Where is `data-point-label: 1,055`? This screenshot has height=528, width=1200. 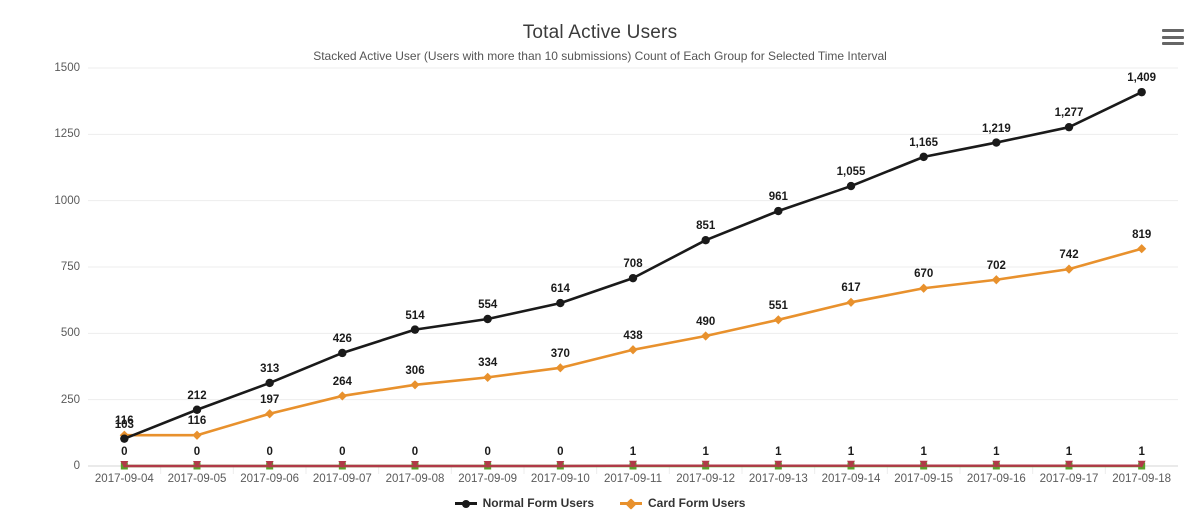
data-point-label: 1,055 is located at coordinates (851, 172).